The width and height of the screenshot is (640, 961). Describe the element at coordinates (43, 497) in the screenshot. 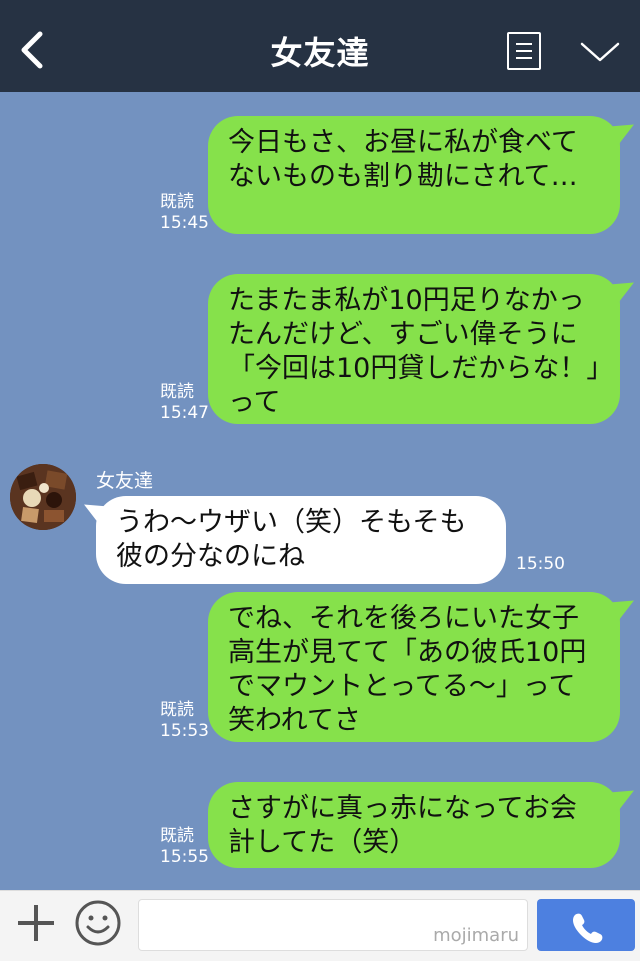

I see `friend-avatar` at that location.